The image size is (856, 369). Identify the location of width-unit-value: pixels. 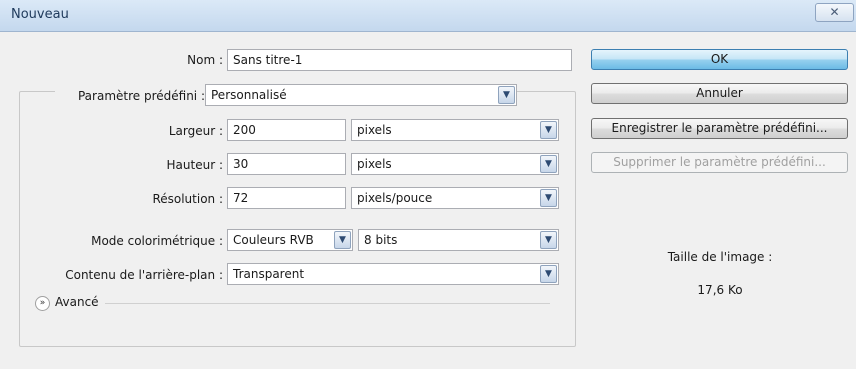
(374, 130).